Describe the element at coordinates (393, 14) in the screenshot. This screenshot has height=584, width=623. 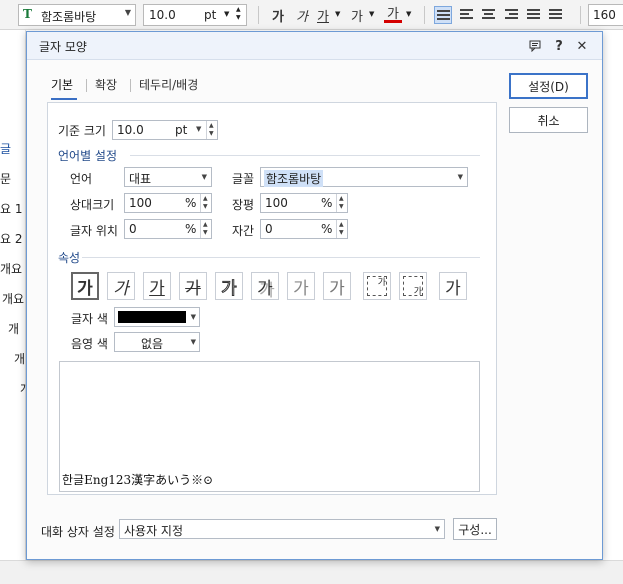
I see `font-color-button: 가` at that location.